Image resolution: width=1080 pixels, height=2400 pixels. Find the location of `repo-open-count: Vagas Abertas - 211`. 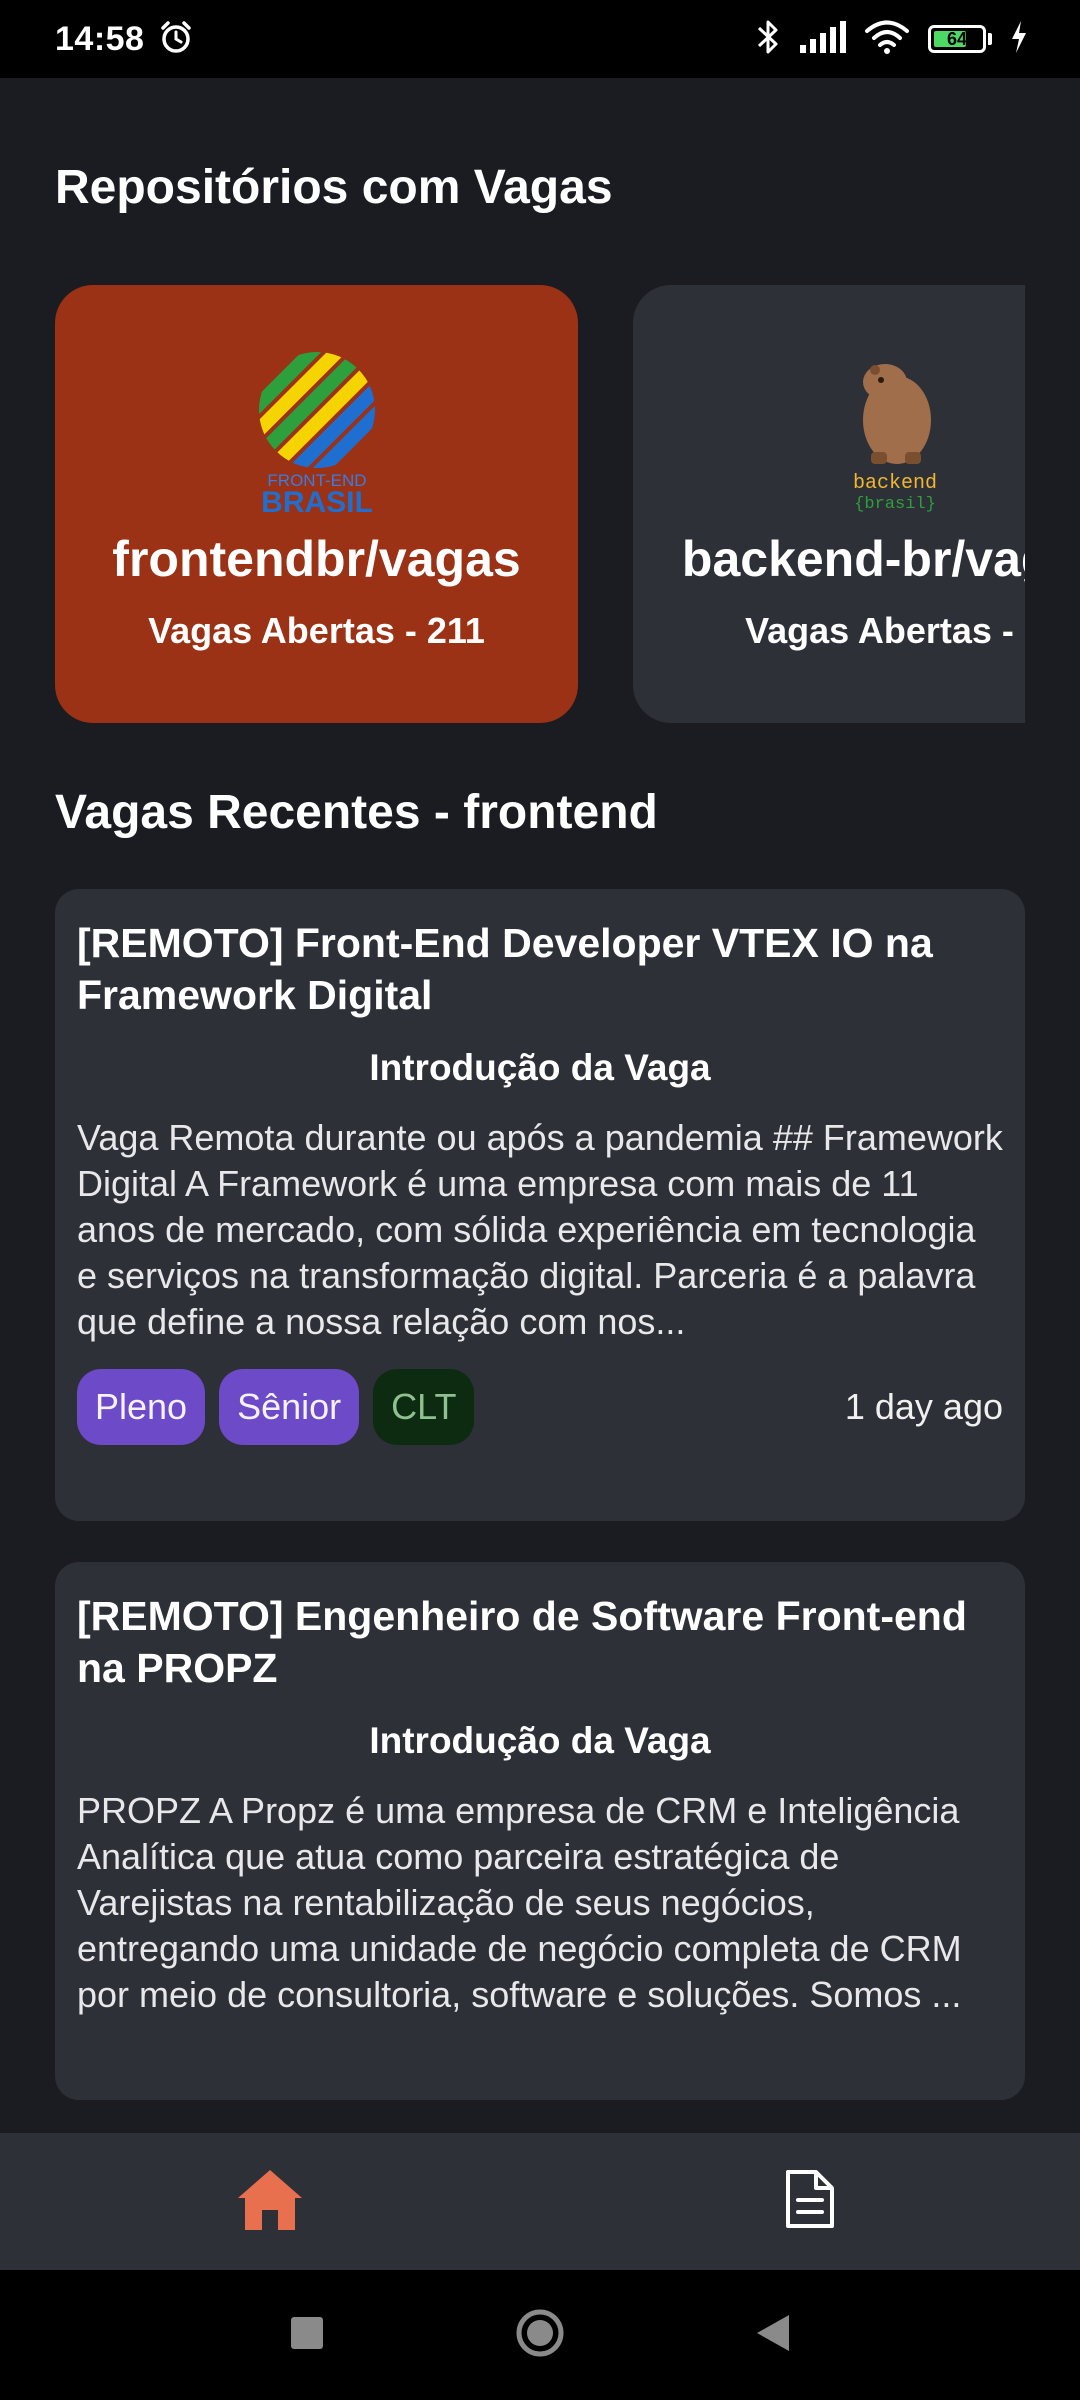

repo-open-count: Vagas Abertas - 211 is located at coordinates (316, 630).